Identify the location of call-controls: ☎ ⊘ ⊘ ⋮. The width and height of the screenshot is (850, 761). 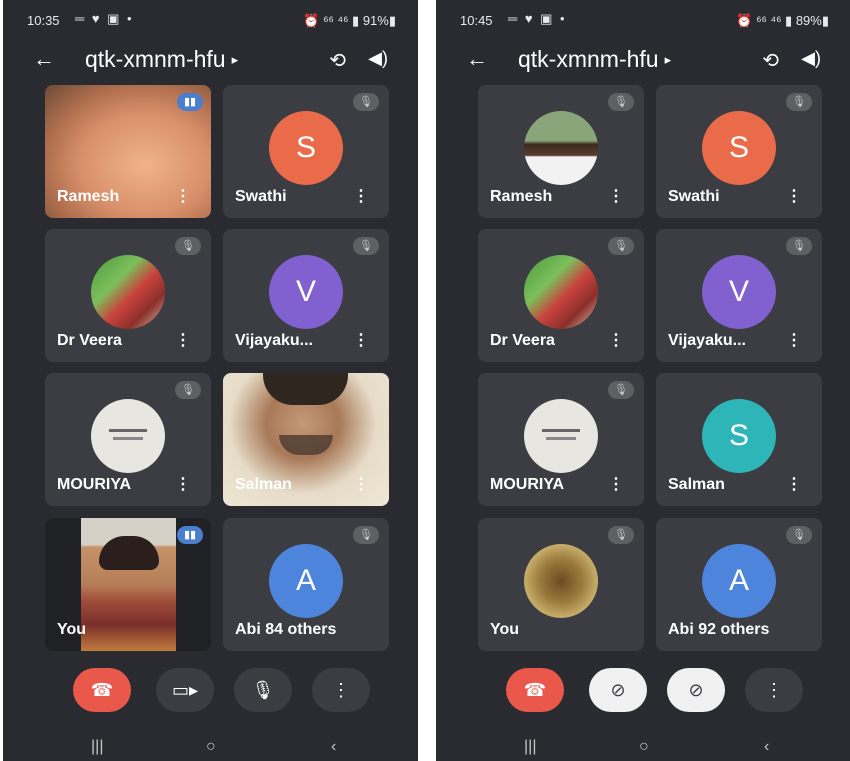
(643, 691).